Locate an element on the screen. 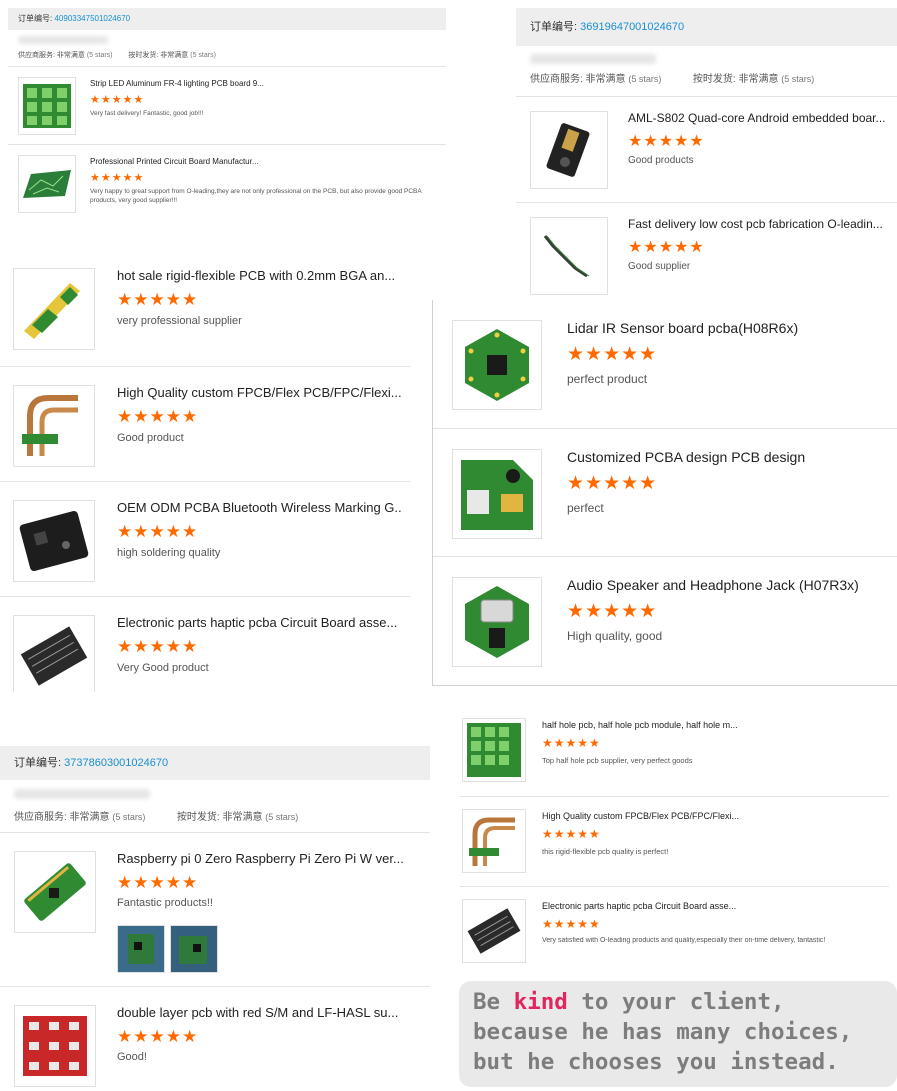 Image resolution: width=897 pixels, height=1091 pixels. audio-speaker-board-image is located at coordinates (497, 622).